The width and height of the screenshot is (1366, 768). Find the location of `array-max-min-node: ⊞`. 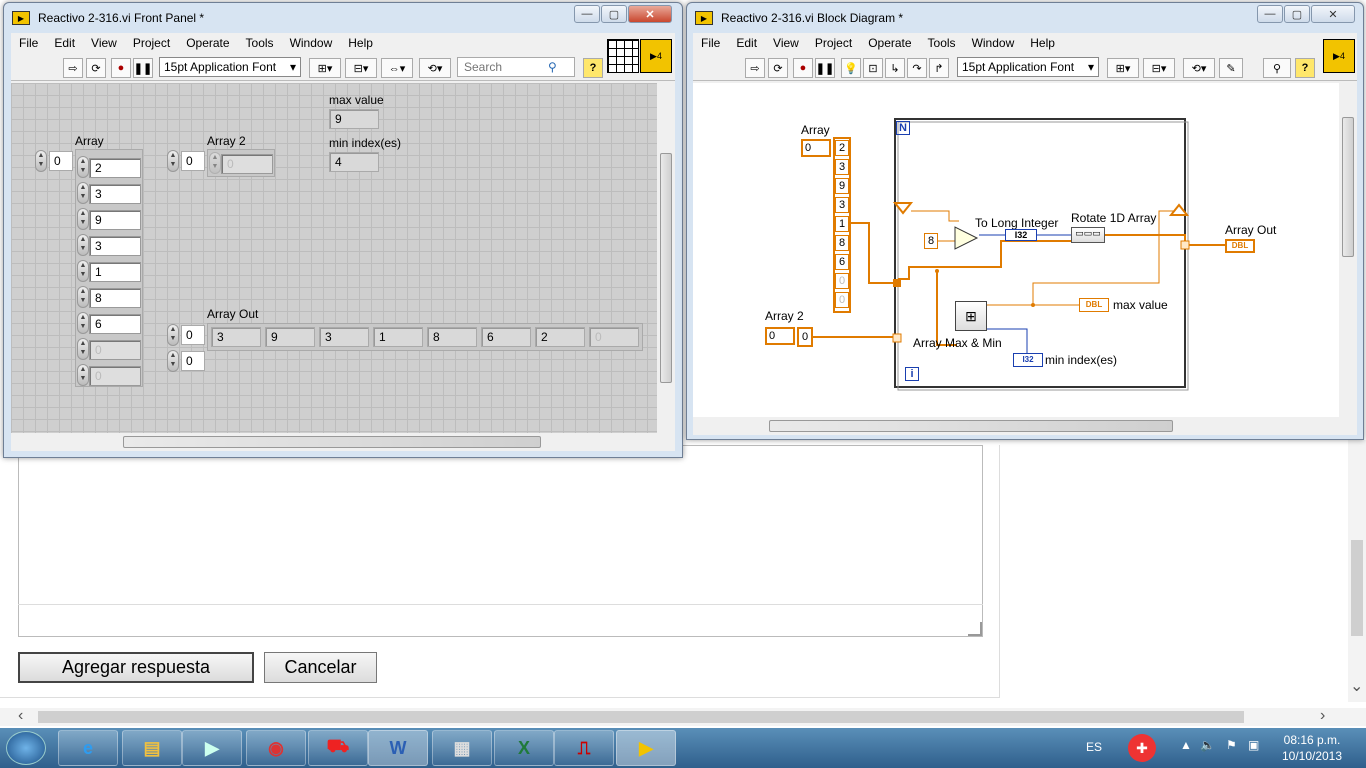

array-max-min-node: ⊞ is located at coordinates (971, 316).